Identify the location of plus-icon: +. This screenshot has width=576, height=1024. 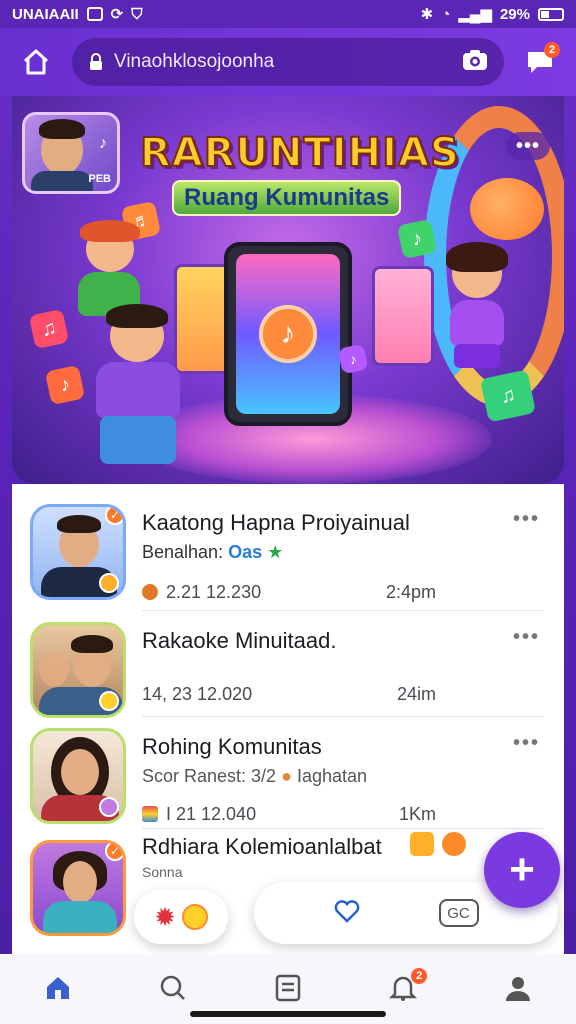
(522, 869).